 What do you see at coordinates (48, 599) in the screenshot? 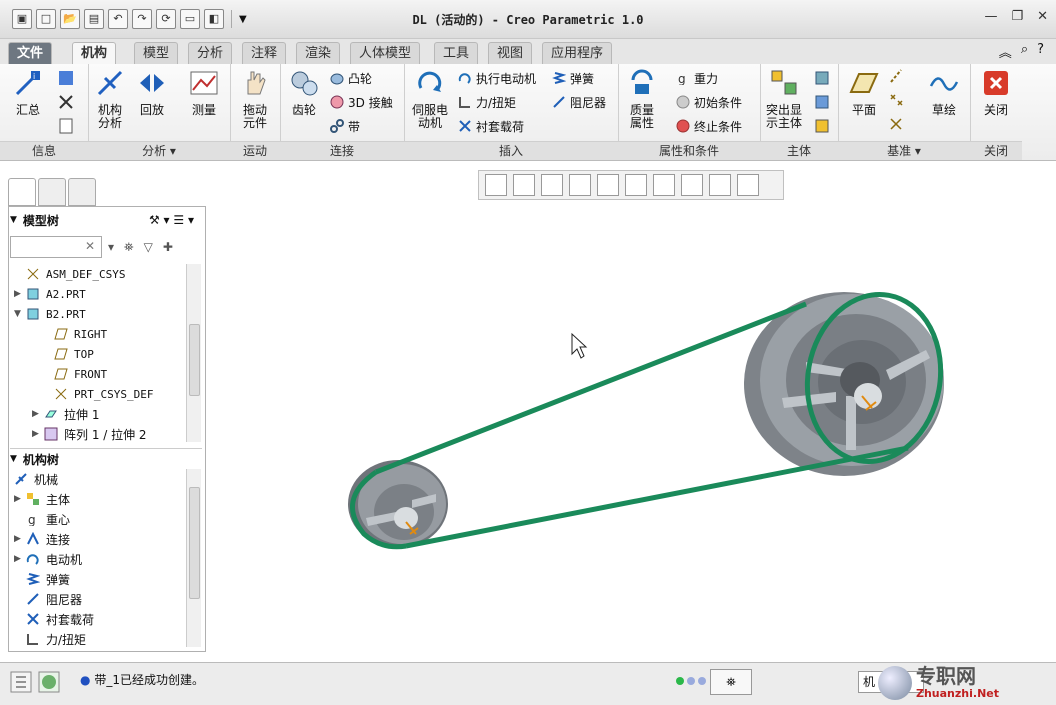
I see `mech-row-dampers: 阻尼器` at bounding box center [48, 599].